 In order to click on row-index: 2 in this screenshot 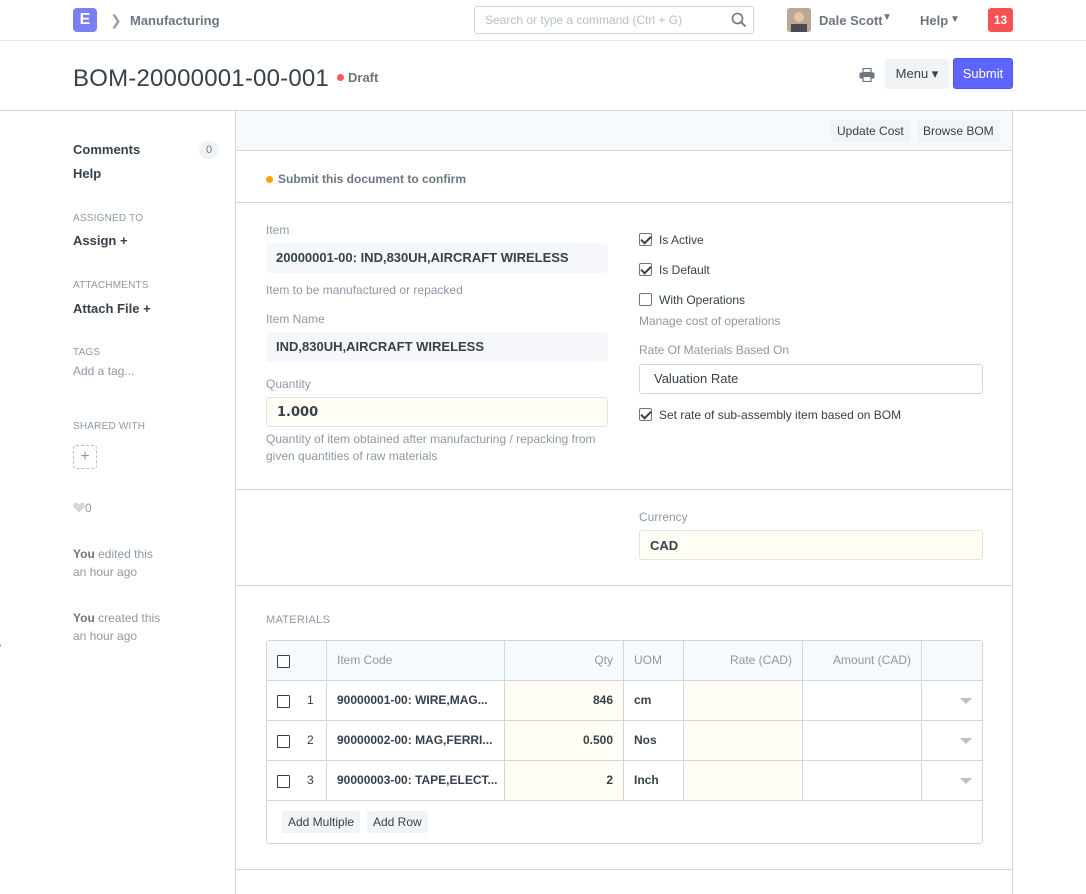, I will do `click(310, 740)`.